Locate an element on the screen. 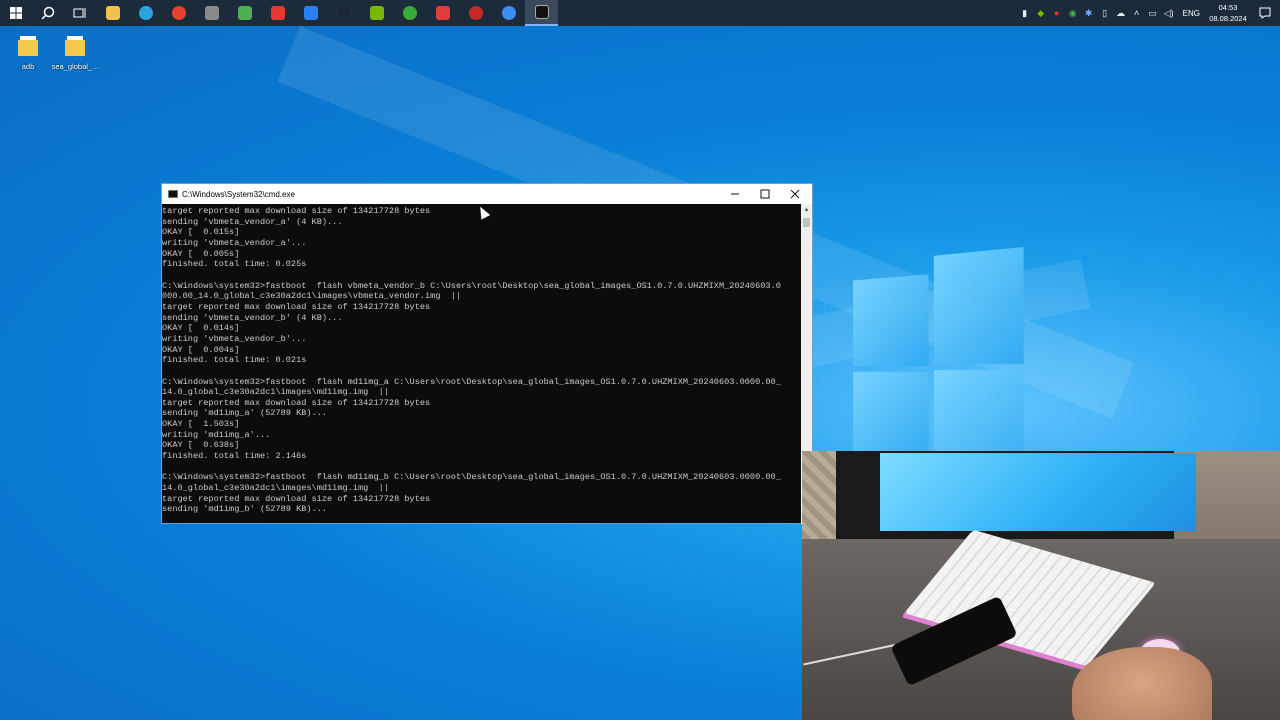 The height and width of the screenshot is (720, 1280). taskbar-app-opera-red is located at coordinates (277, 13).